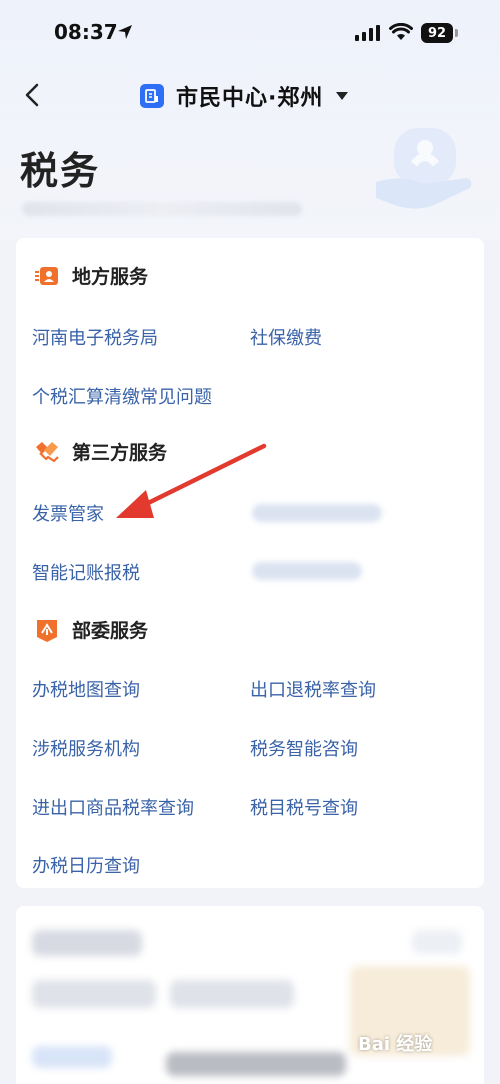 The width and height of the screenshot is (500, 1084). What do you see at coordinates (47, 451) in the screenshot?
I see `handshake-icon` at bounding box center [47, 451].